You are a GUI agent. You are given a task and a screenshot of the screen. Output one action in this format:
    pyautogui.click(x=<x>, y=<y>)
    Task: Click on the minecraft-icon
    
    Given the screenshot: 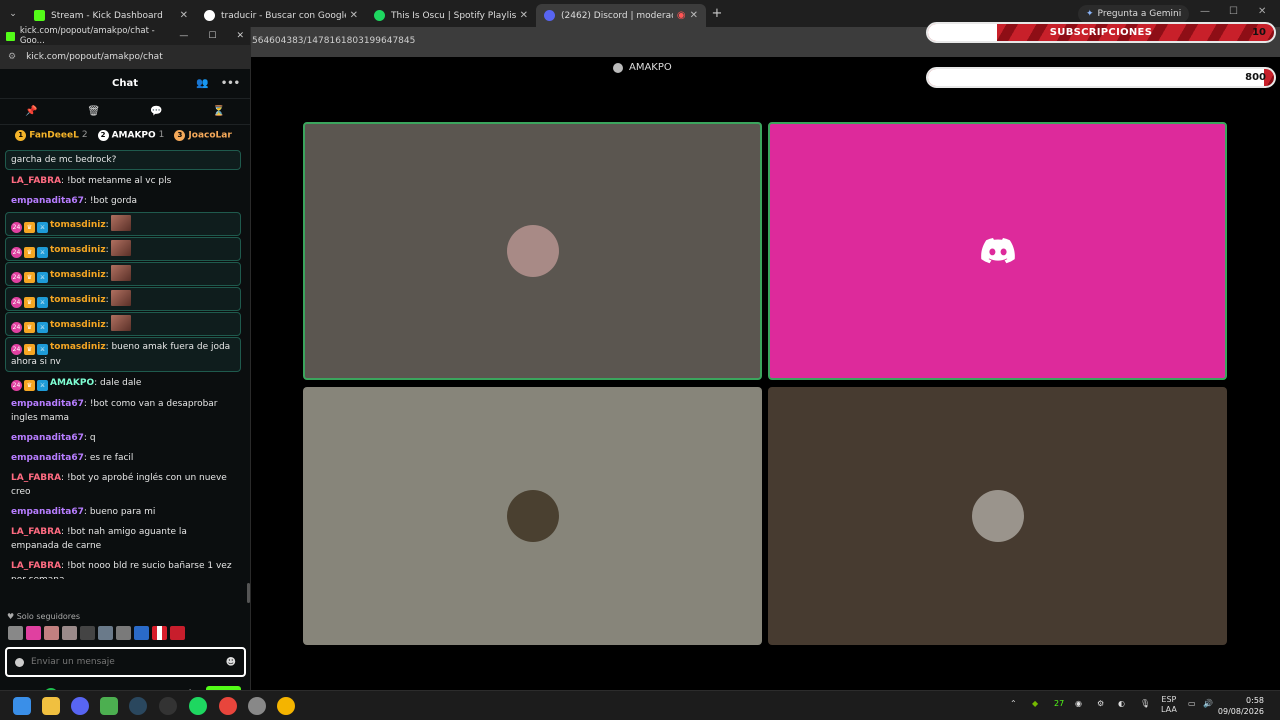 What is the action you would take?
    pyautogui.click(x=109, y=706)
    